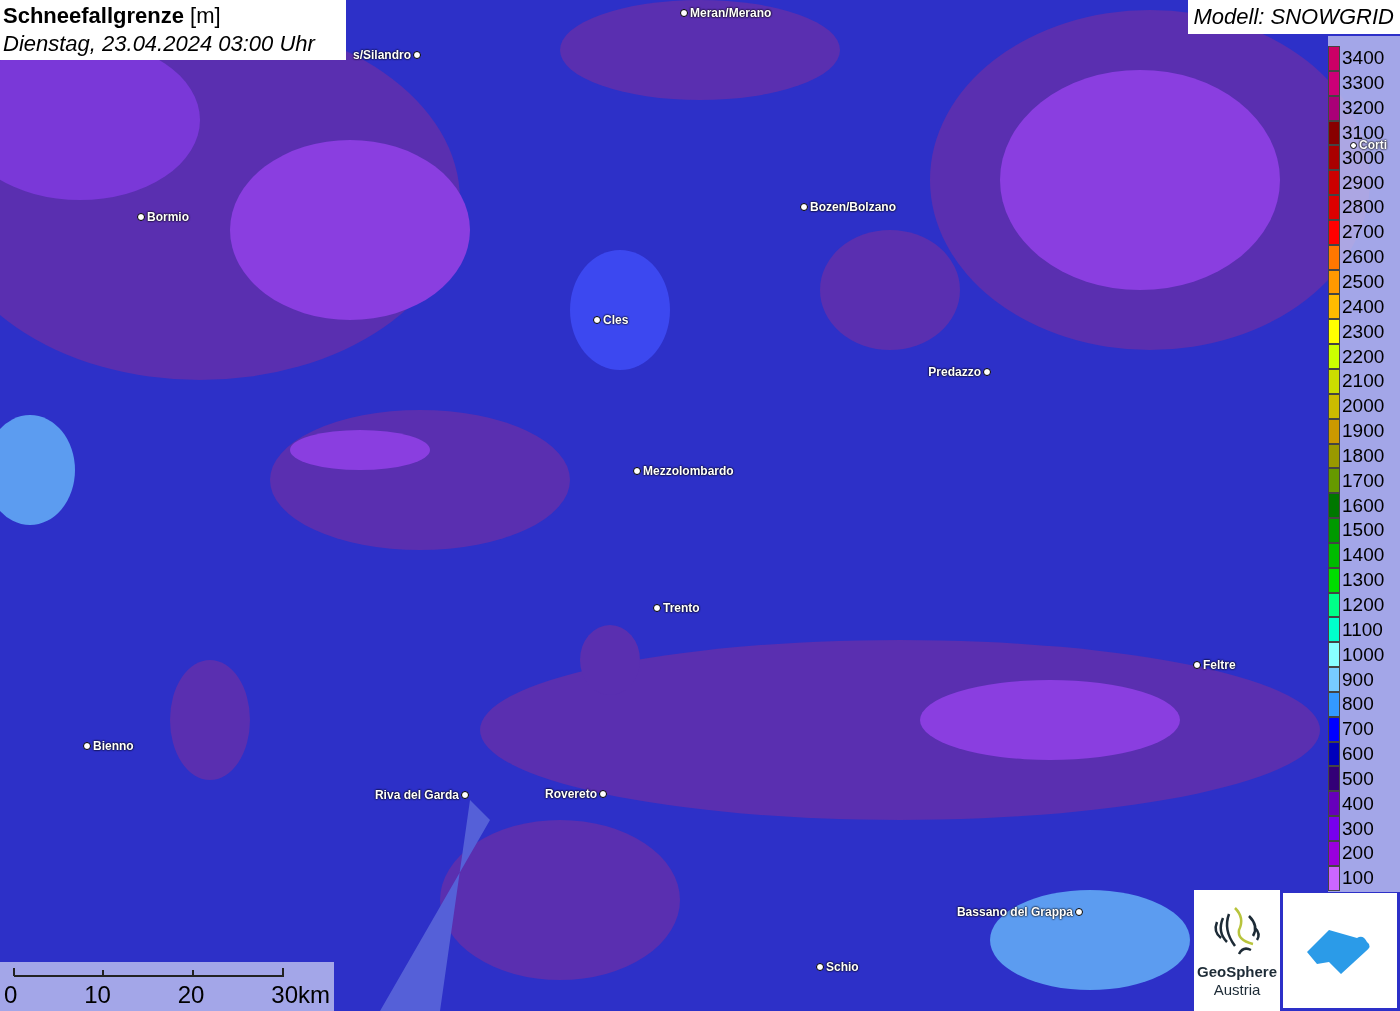  Describe the element at coordinates (1014, 912) in the screenshot. I see `city-label: Bassano del Grappa` at that location.